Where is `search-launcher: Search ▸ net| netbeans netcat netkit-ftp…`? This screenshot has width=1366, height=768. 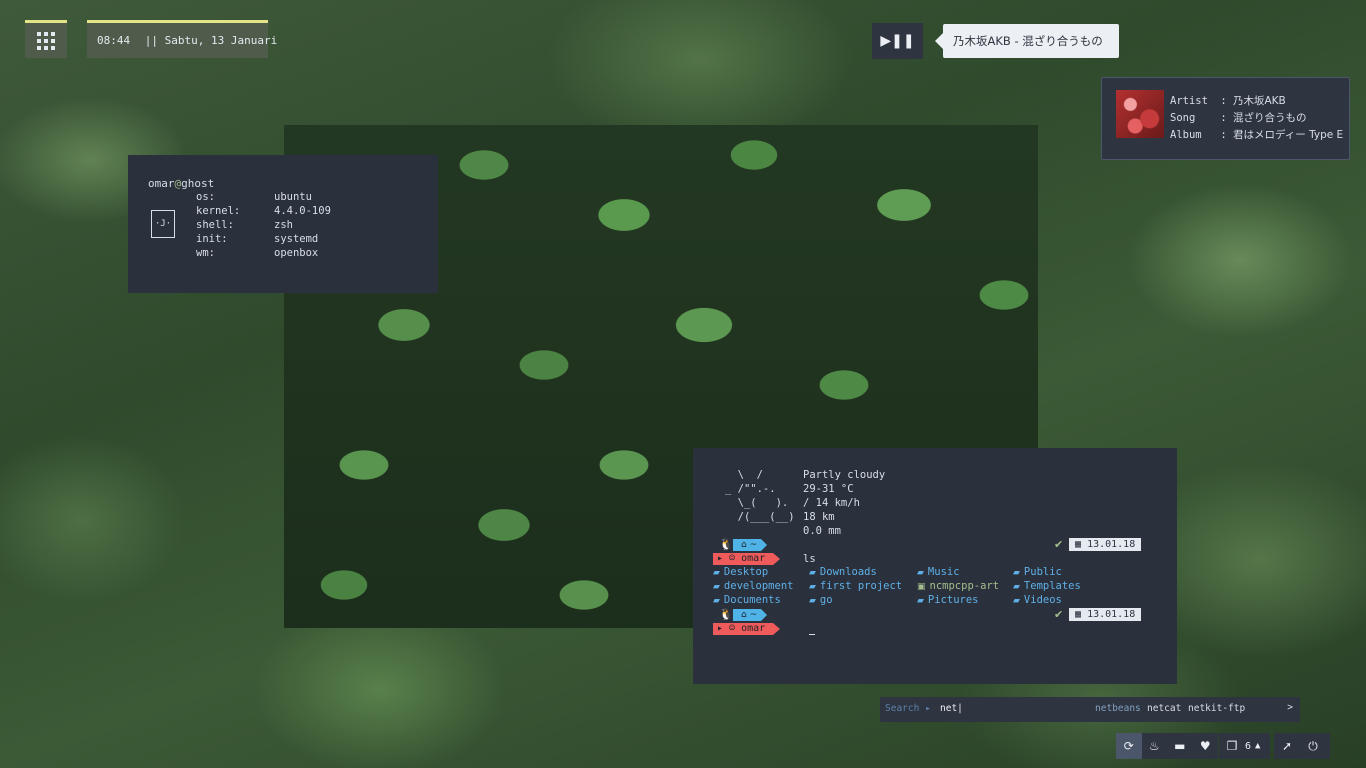 search-launcher: Search ▸ net| netbeans netcat netkit-ftp… is located at coordinates (1090, 709).